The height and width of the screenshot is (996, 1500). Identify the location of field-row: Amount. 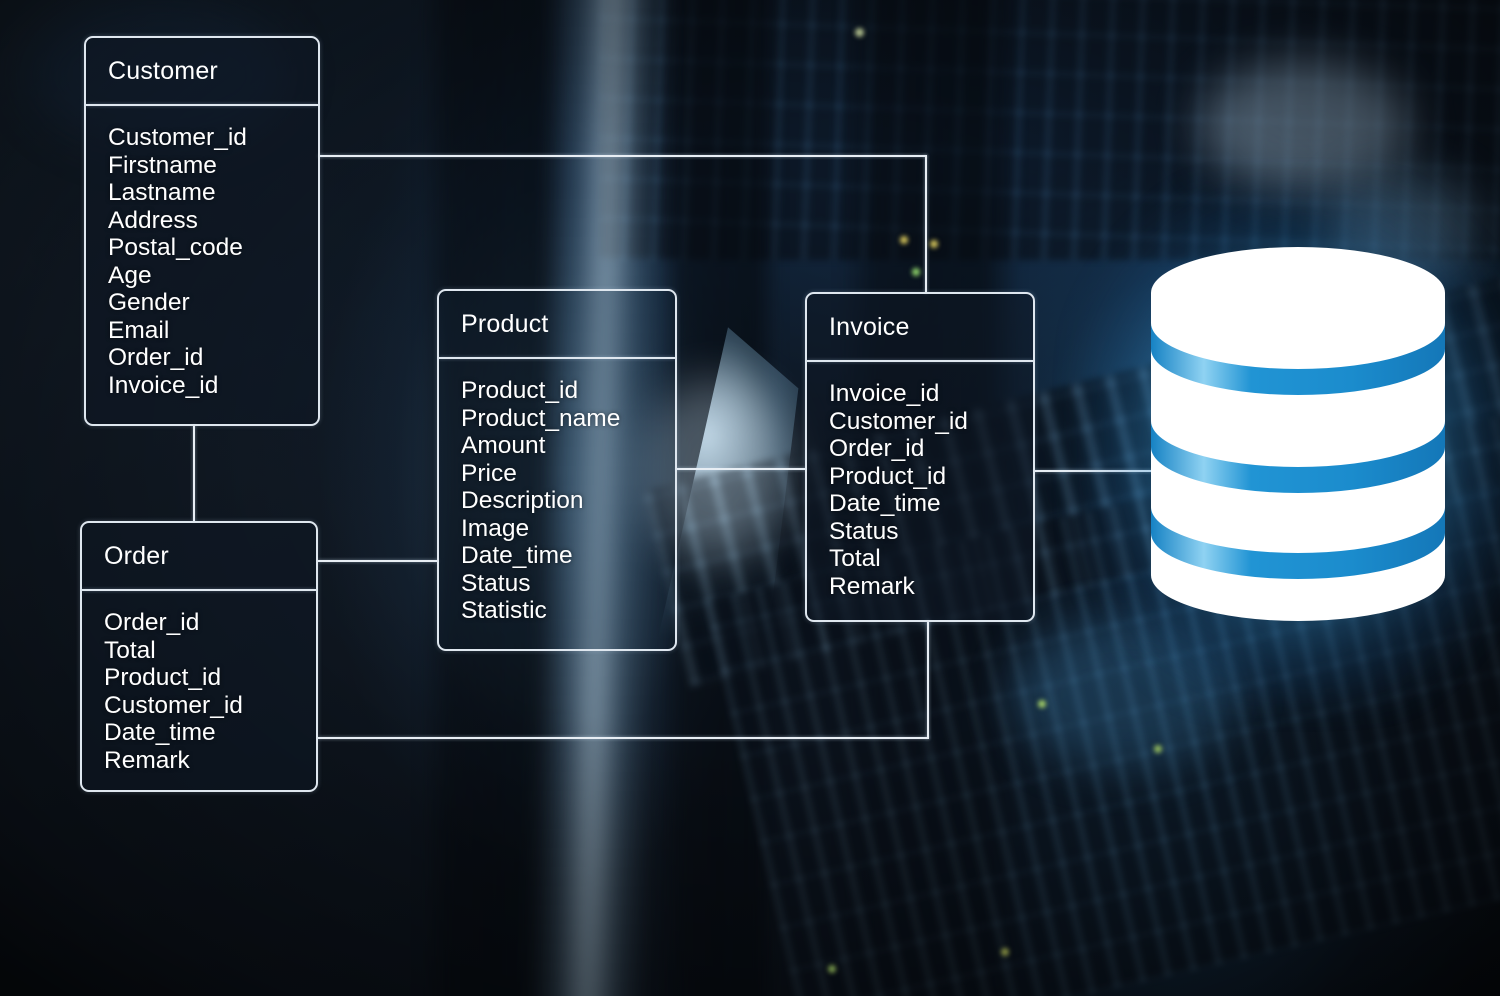
(503, 445).